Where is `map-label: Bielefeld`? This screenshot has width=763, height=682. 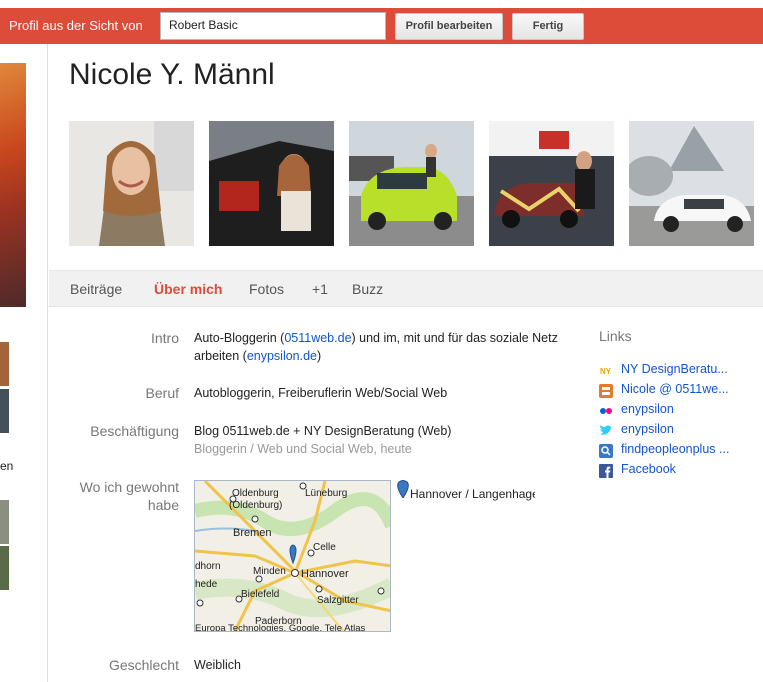 map-label: Bielefeld is located at coordinates (260, 594).